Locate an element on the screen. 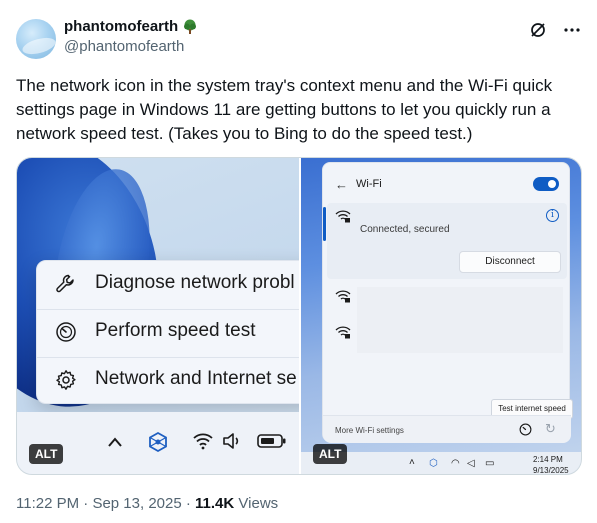 This screenshot has width=597, height=523. tweet-time: 11:22 PM is located at coordinates (47, 503).